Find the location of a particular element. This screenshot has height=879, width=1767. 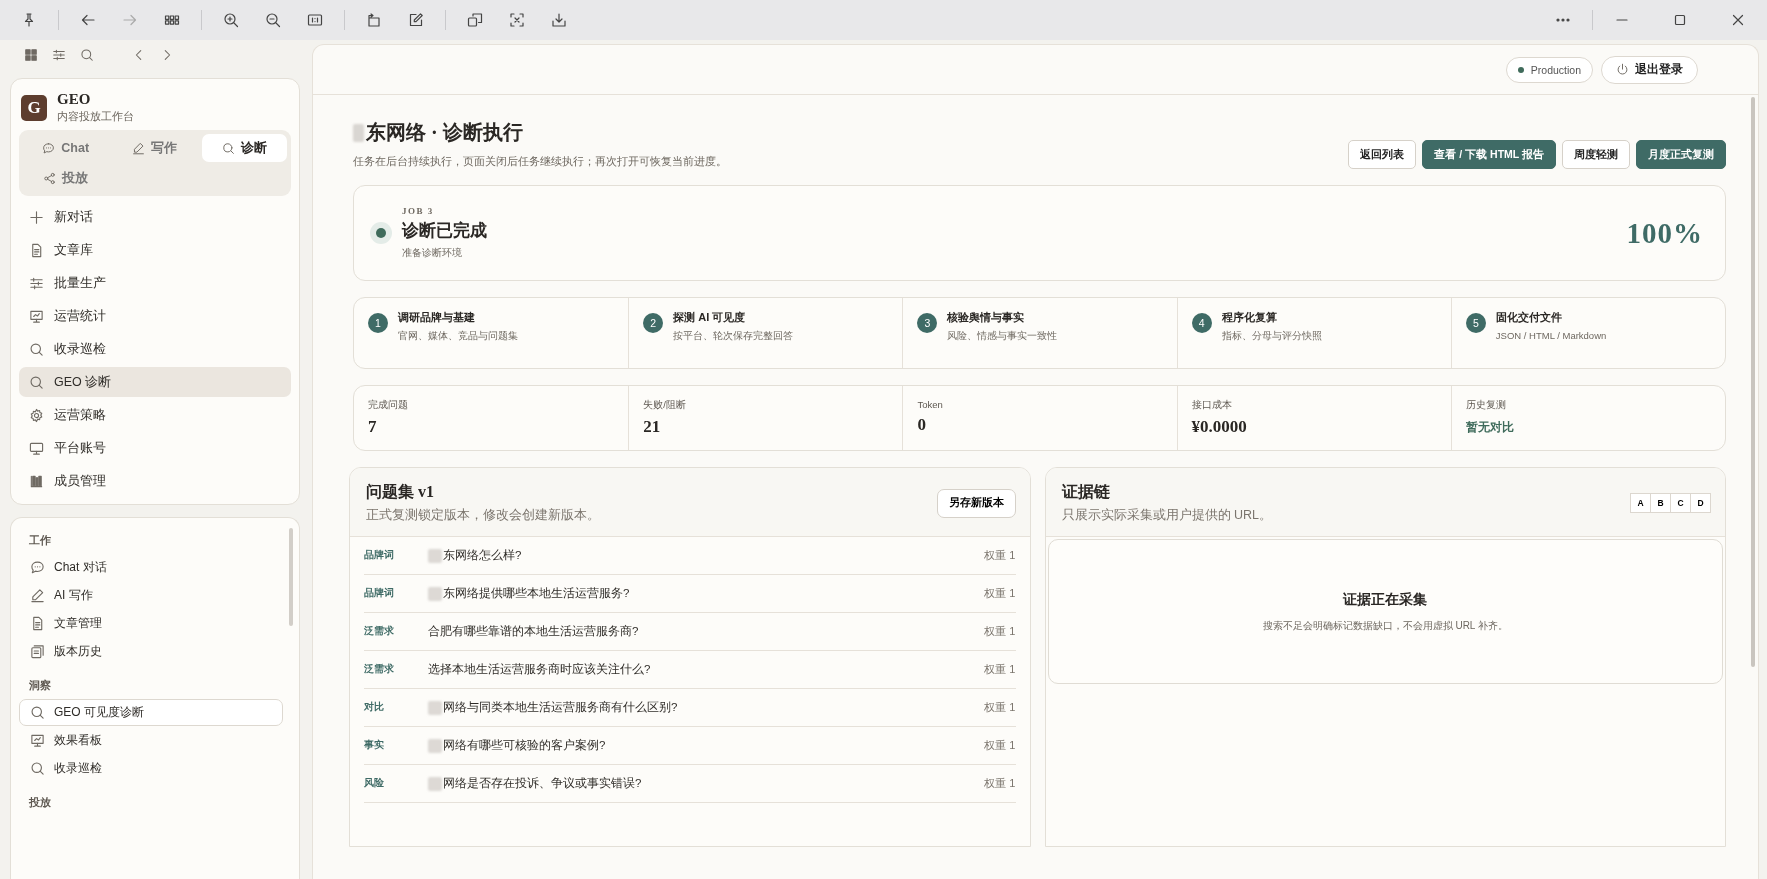

empty-state-title: 证据正在采集 is located at coordinates (1385, 599).